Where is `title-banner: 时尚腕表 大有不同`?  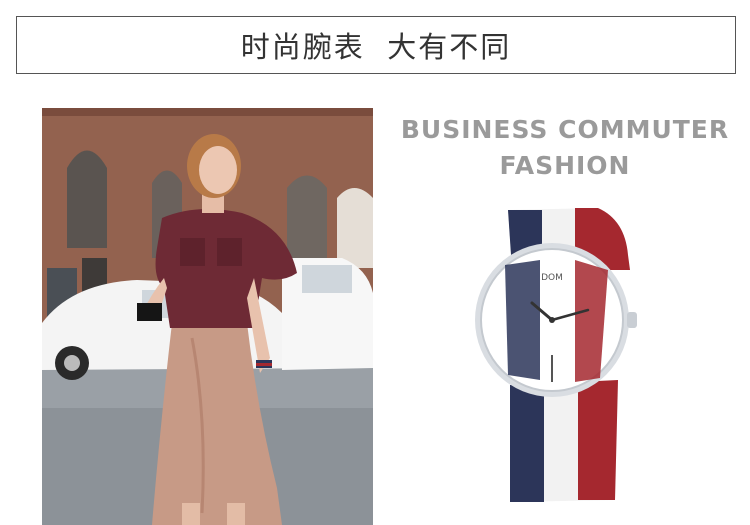
title-banner: 时尚腕表 大有不同 is located at coordinates (376, 45).